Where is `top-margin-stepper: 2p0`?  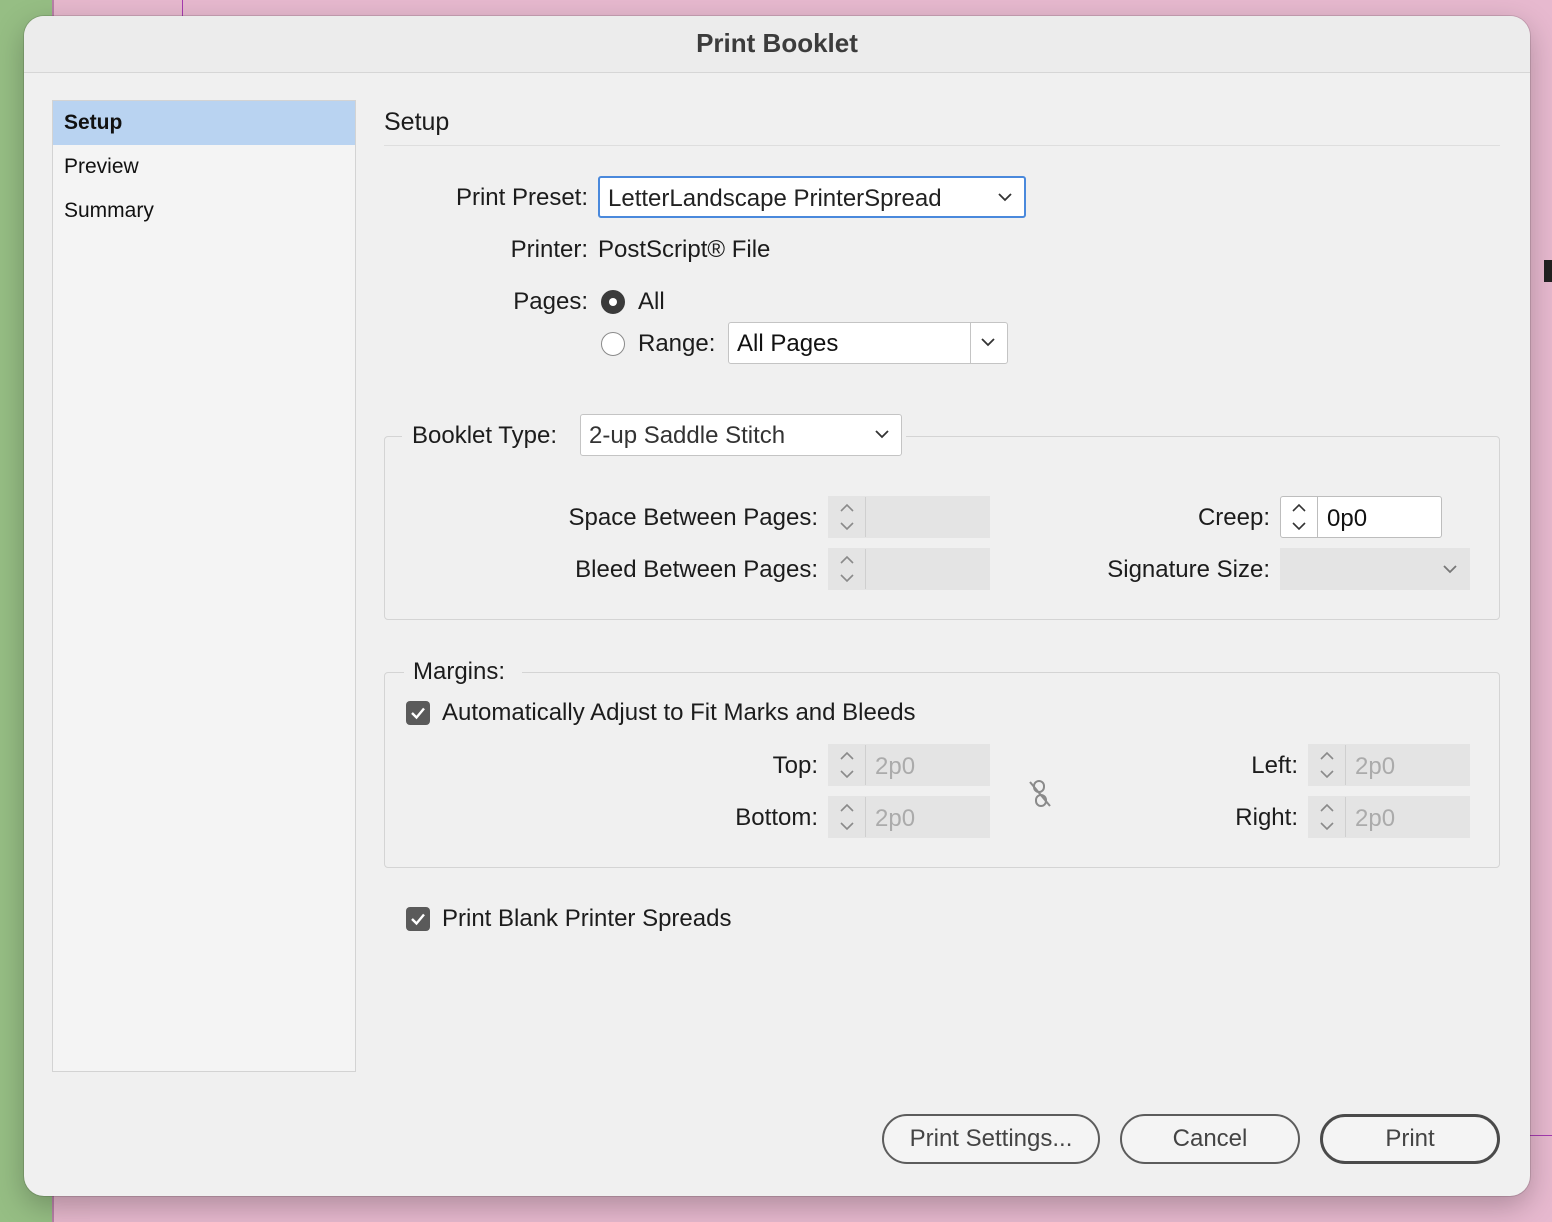
top-margin-stepper: 2p0 is located at coordinates (909, 765).